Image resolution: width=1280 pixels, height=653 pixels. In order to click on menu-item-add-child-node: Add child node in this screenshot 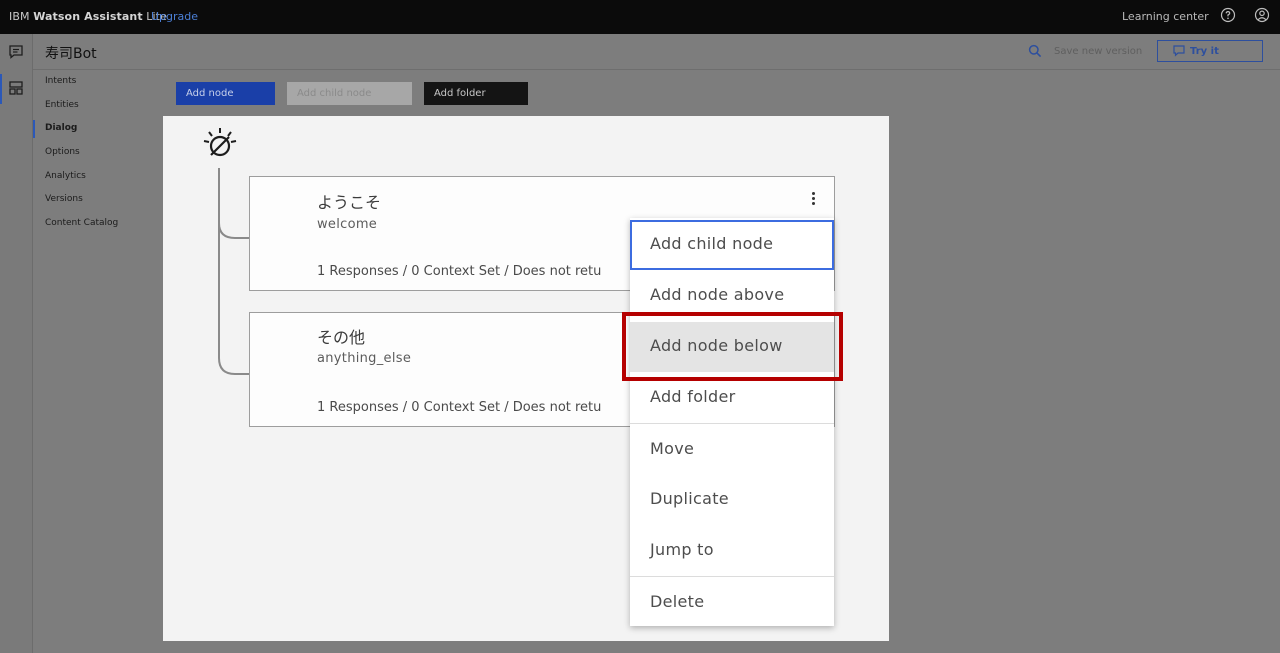, I will do `click(732, 245)`.